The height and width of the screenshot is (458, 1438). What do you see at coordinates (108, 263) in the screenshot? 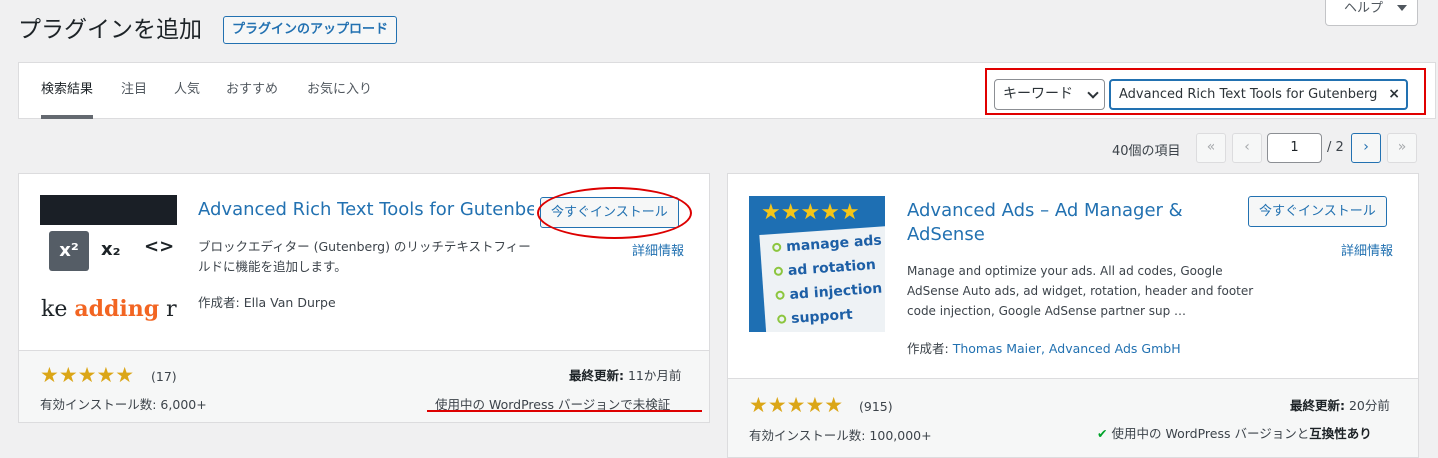
I see `plugin-thumbnail: x² x₂ <> ke adding ric` at bounding box center [108, 263].